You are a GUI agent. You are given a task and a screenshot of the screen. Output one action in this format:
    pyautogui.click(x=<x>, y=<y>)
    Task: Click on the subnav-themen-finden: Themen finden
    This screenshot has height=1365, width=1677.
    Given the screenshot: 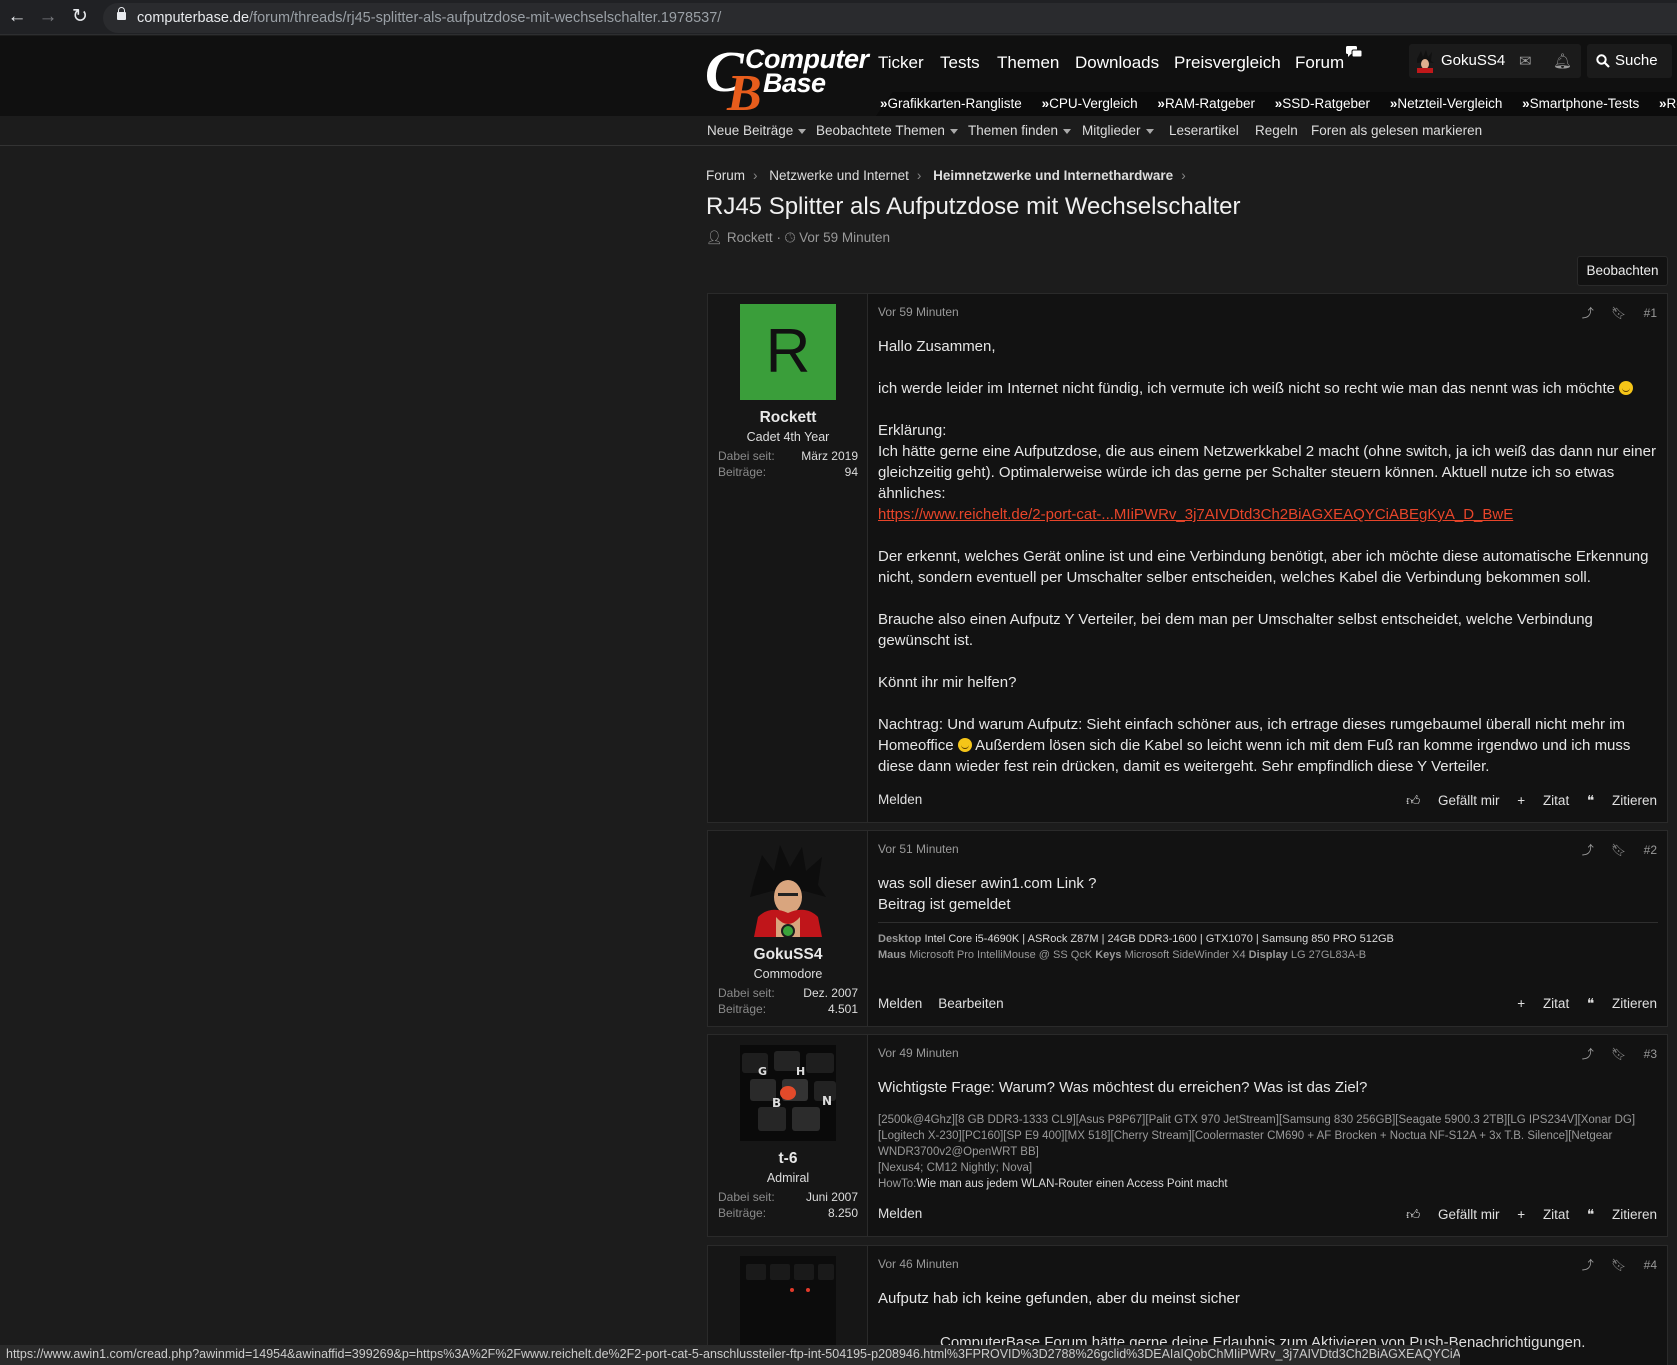 What is the action you would take?
    pyautogui.click(x=1020, y=130)
    